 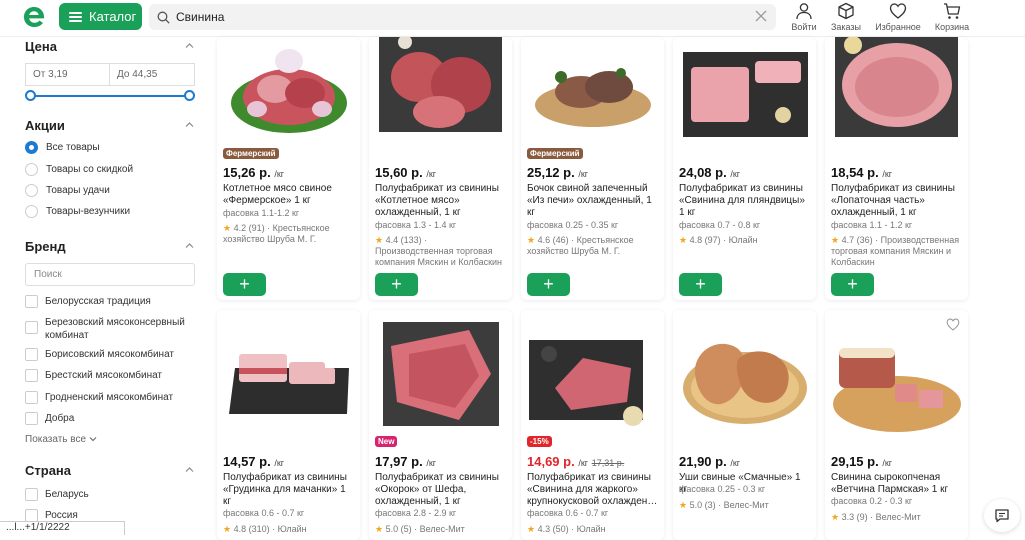 I want to click on rating-value: 4.7 (36), so click(x=857, y=240).